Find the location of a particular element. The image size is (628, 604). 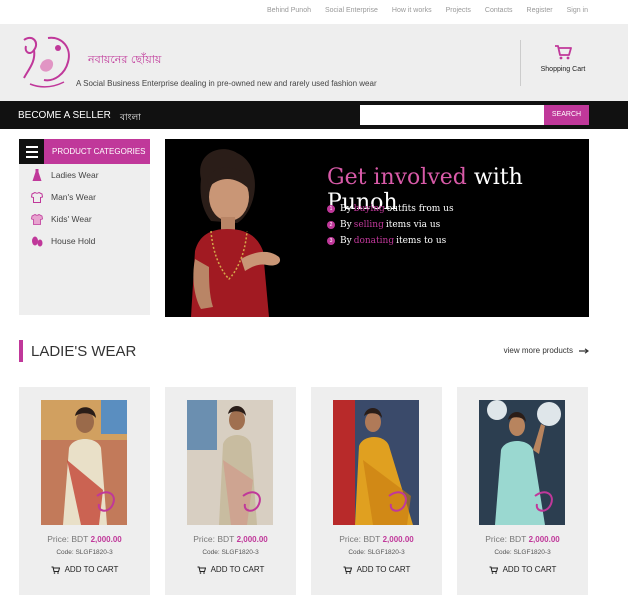

kids-shirt-icon is located at coordinates (37, 219).